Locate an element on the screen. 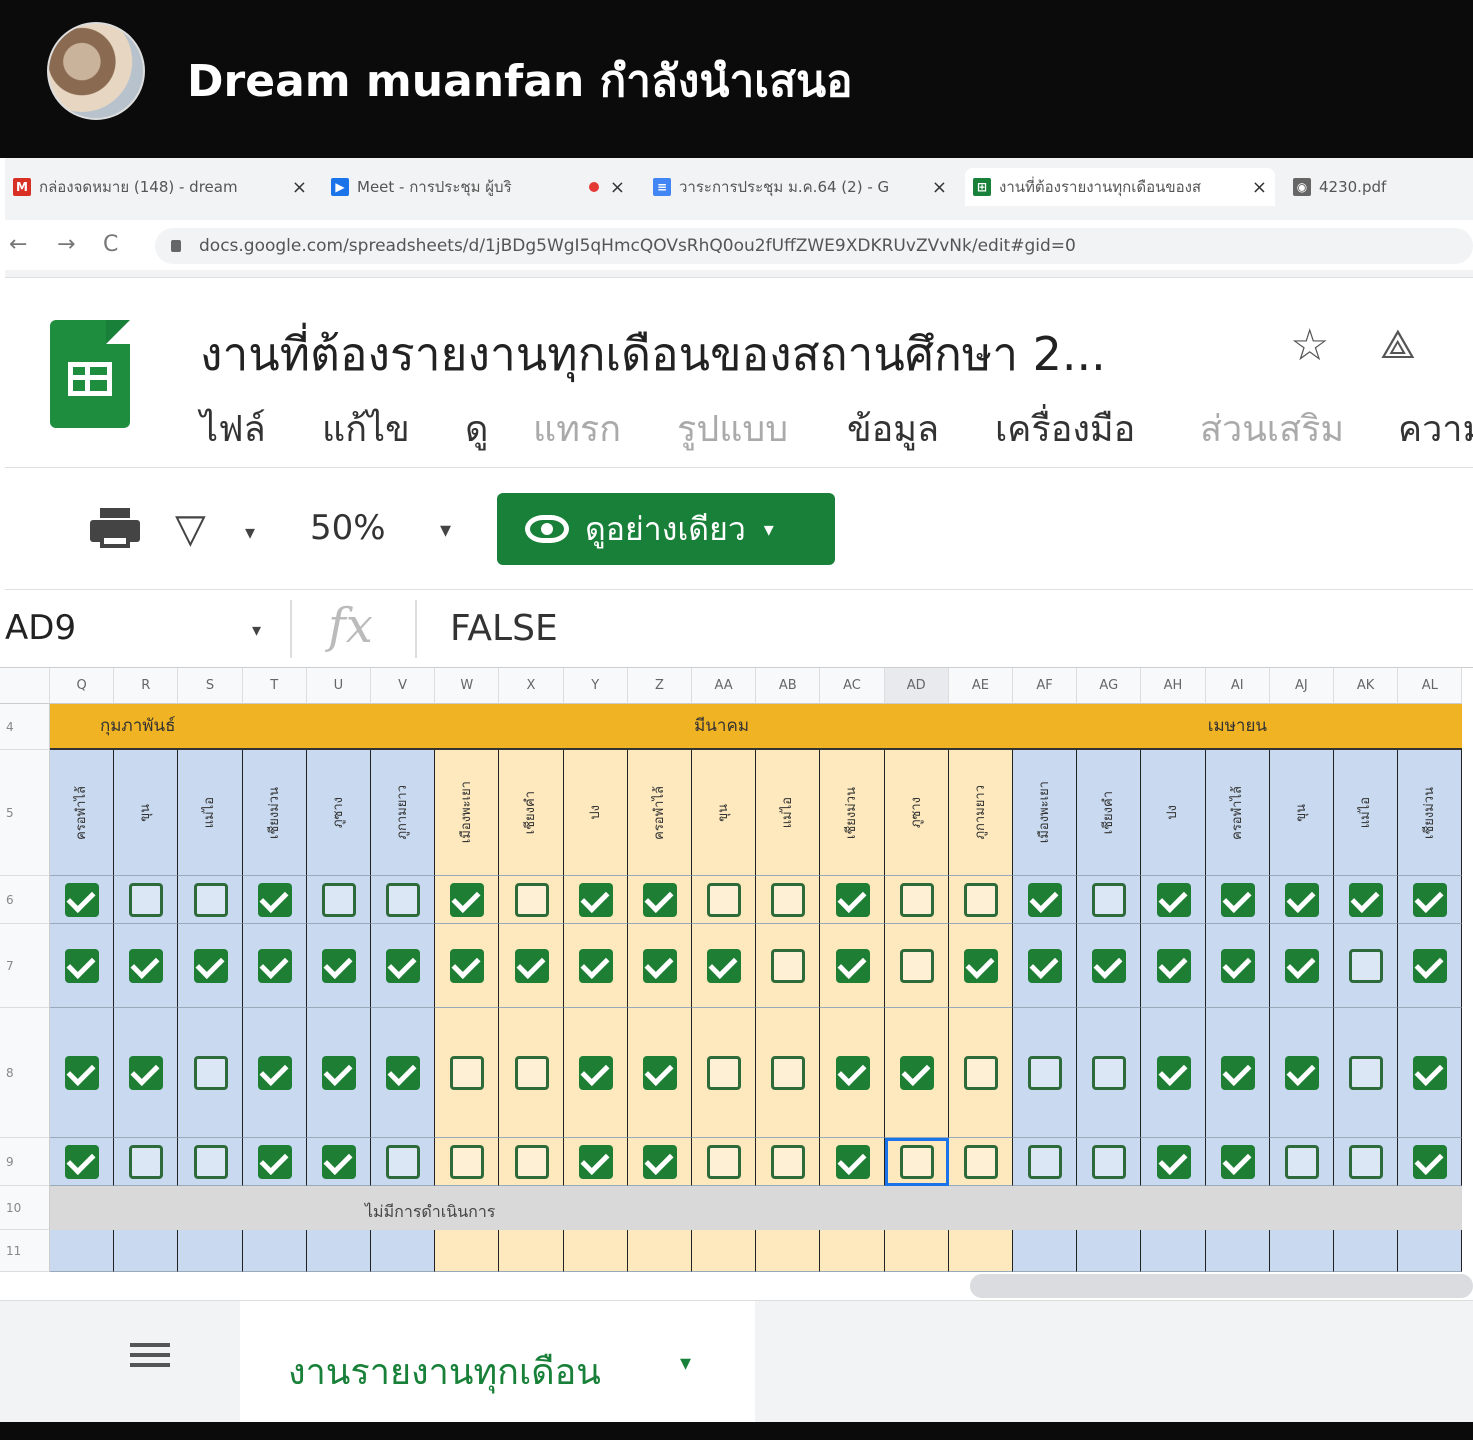 This screenshot has height=1440, width=1473. school-header-cell: เชียงคำ is located at coordinates (1109, 813).